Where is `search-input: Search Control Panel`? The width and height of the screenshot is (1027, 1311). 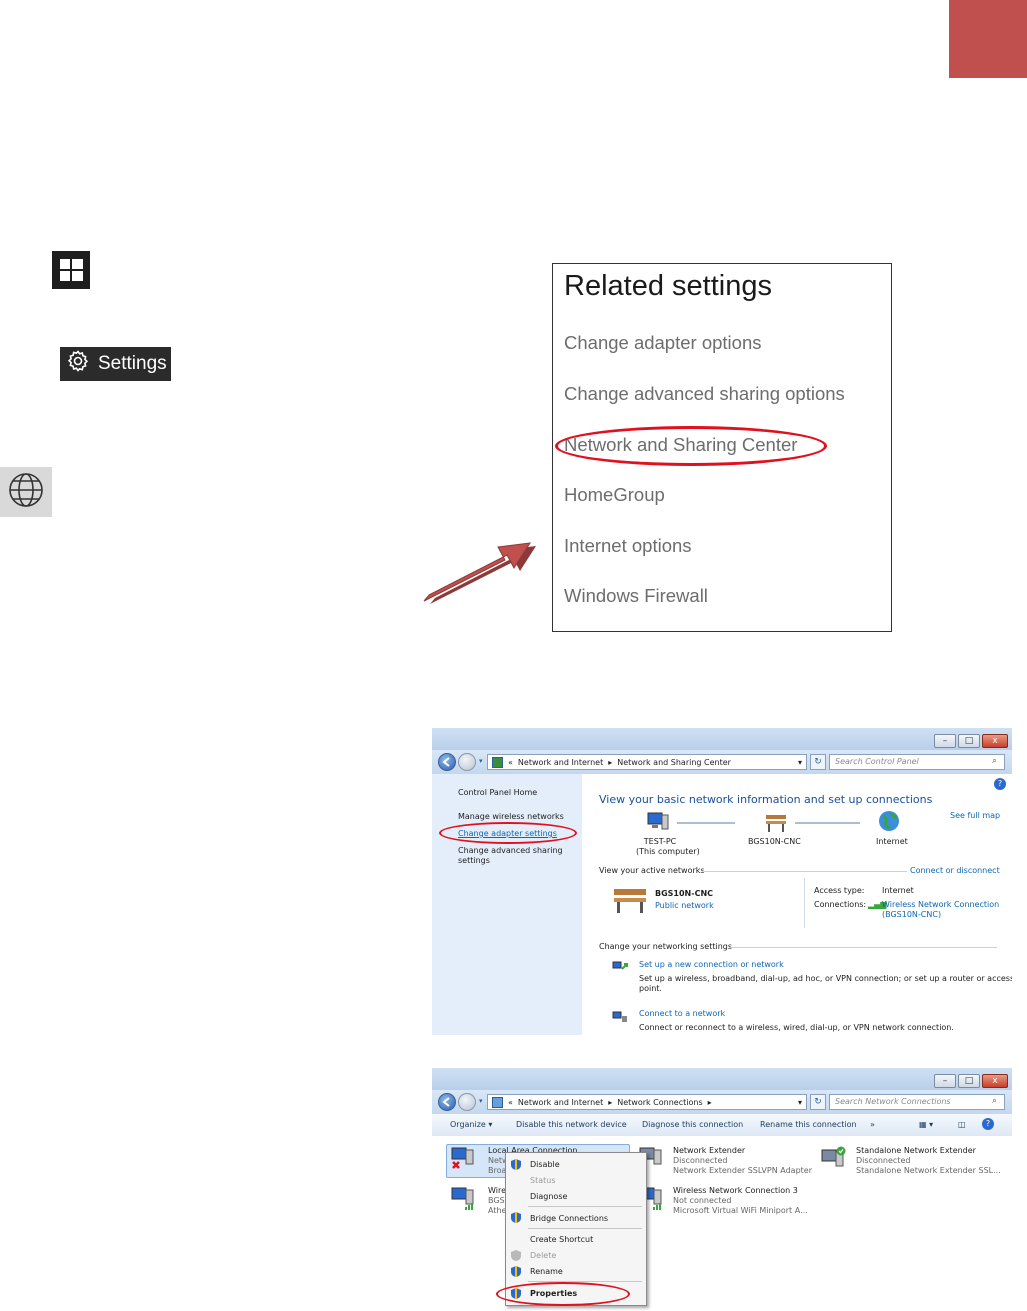 search-input: Search Control Panel is located at coordinates (917, 762).